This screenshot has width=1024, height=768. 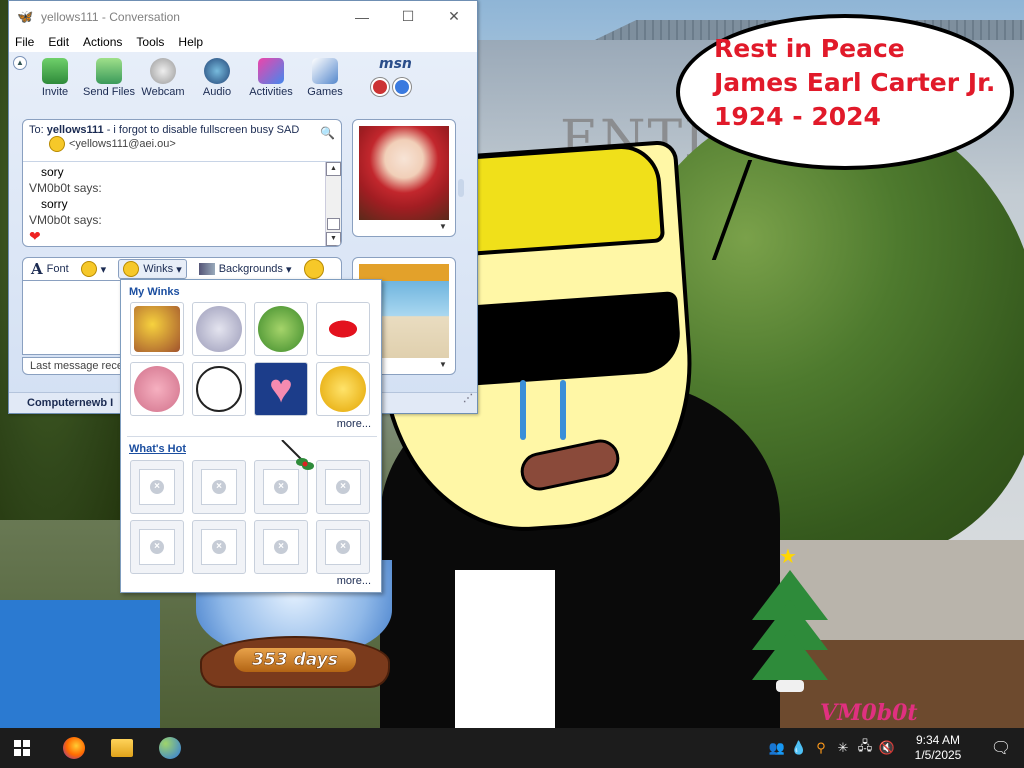 What do you see at coordinates (24, 42) in the screenshot?
I see `menu-file: File` at bounding box center [24, 42].